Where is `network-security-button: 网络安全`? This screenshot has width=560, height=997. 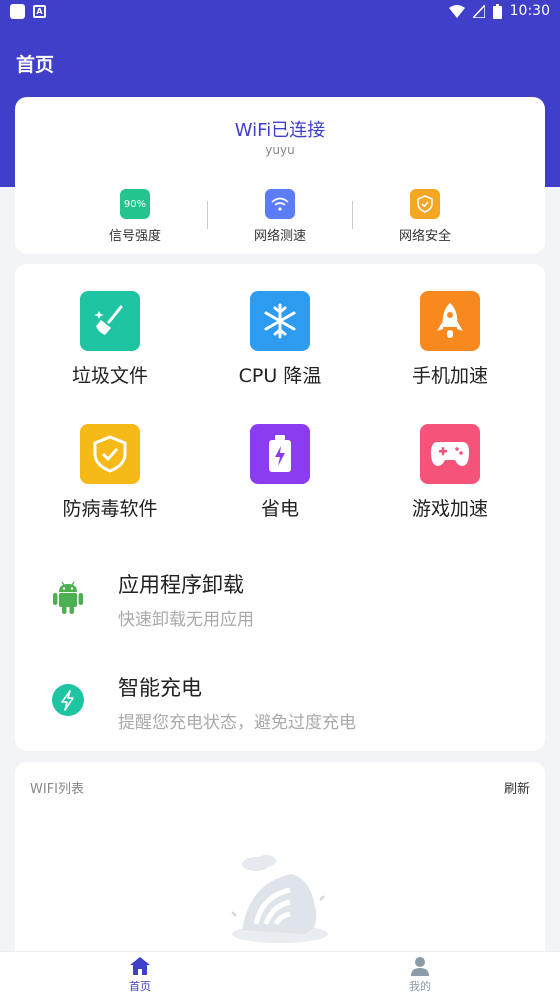 network-security-button: 网络安全 is located at coordinates (425, 216).